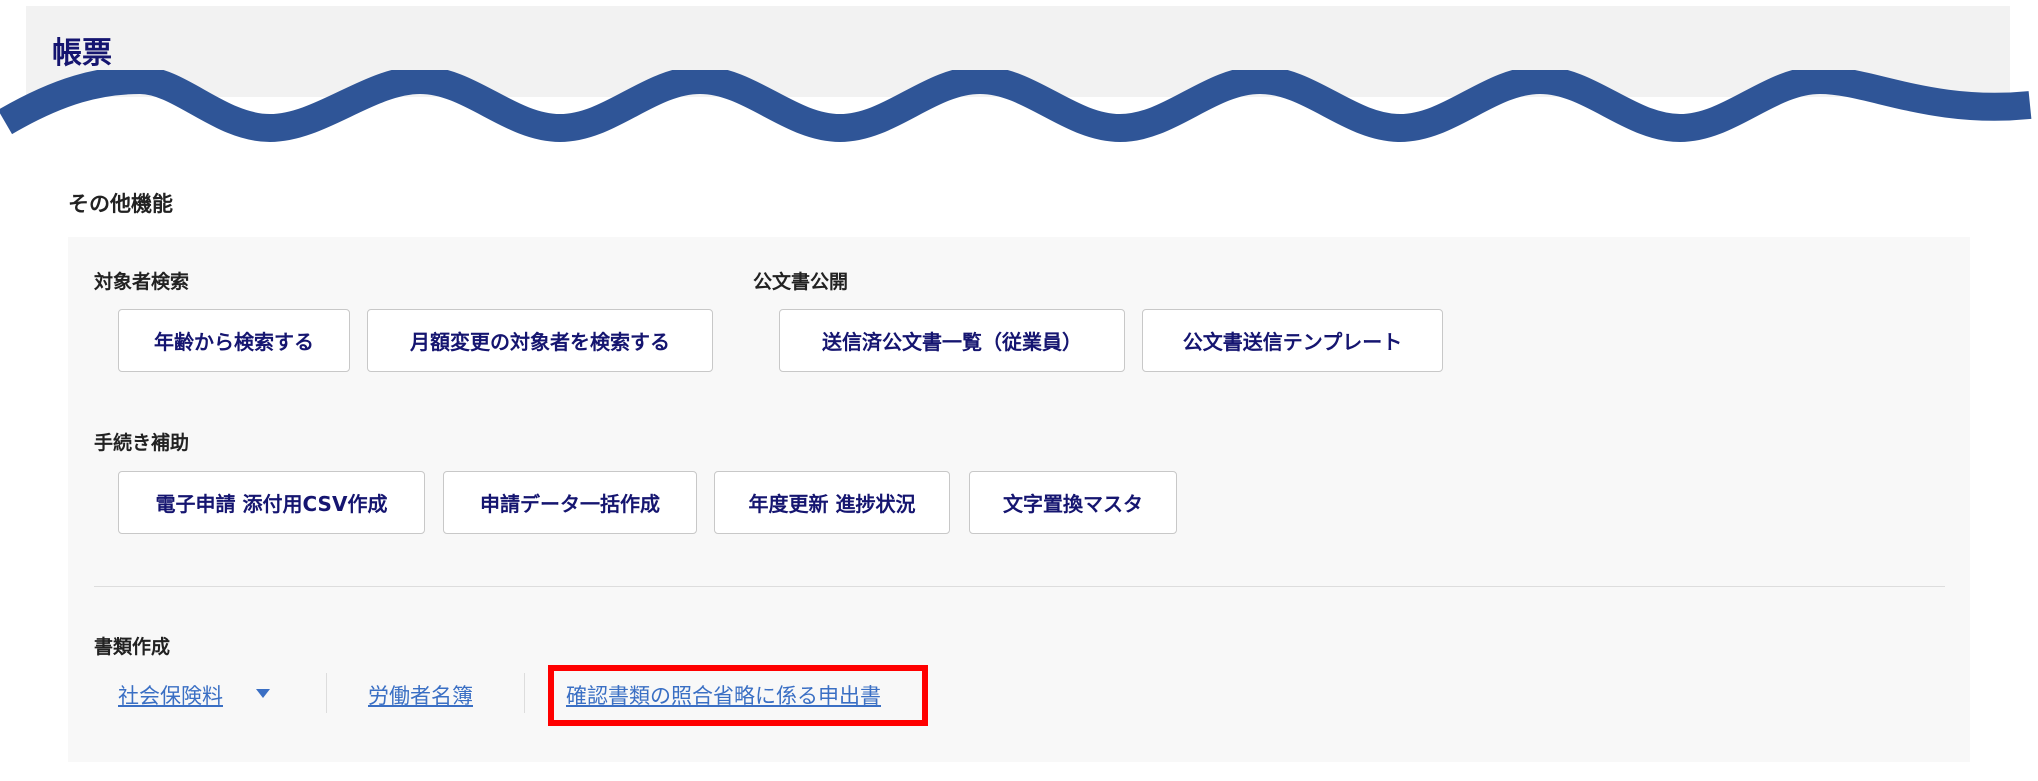 The image size is (2038, 781). Describe the element at coordinates (142, 443) in the screenshot. I see `group-label-procedure: 手続き補助` at that location.